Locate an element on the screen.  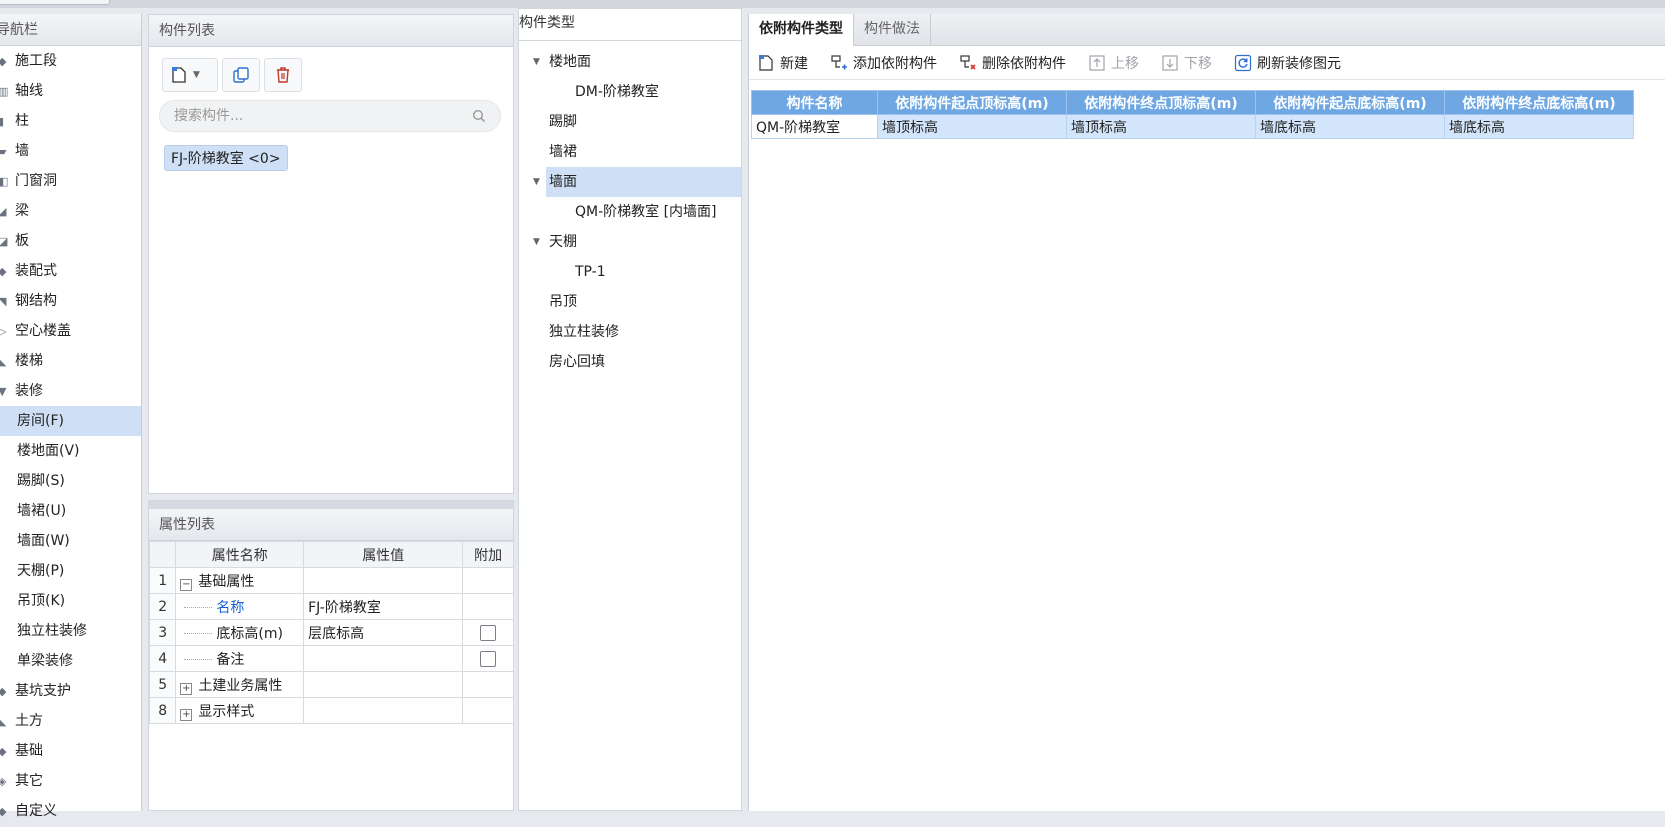
tab-attached-types: 依附构件类型 is located at coordinates (801, 30).